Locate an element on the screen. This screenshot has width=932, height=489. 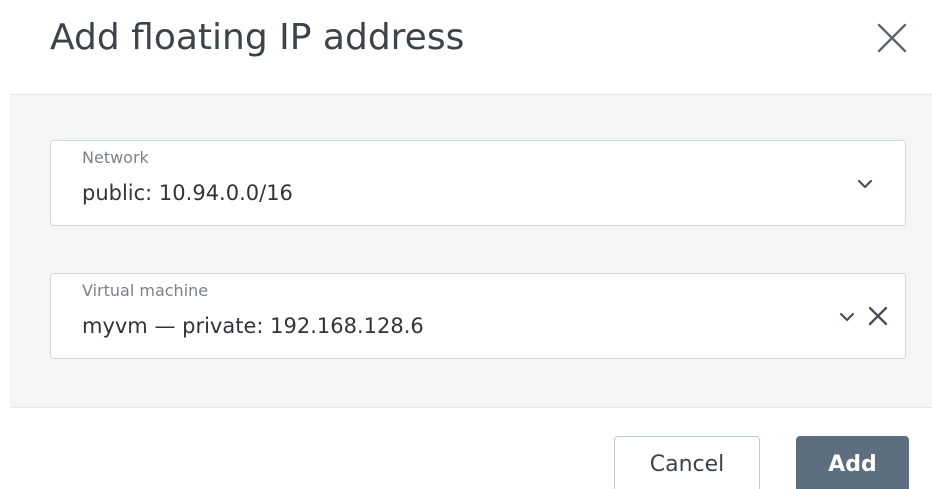
clear-selection-button is located at coordinates (878, 316).